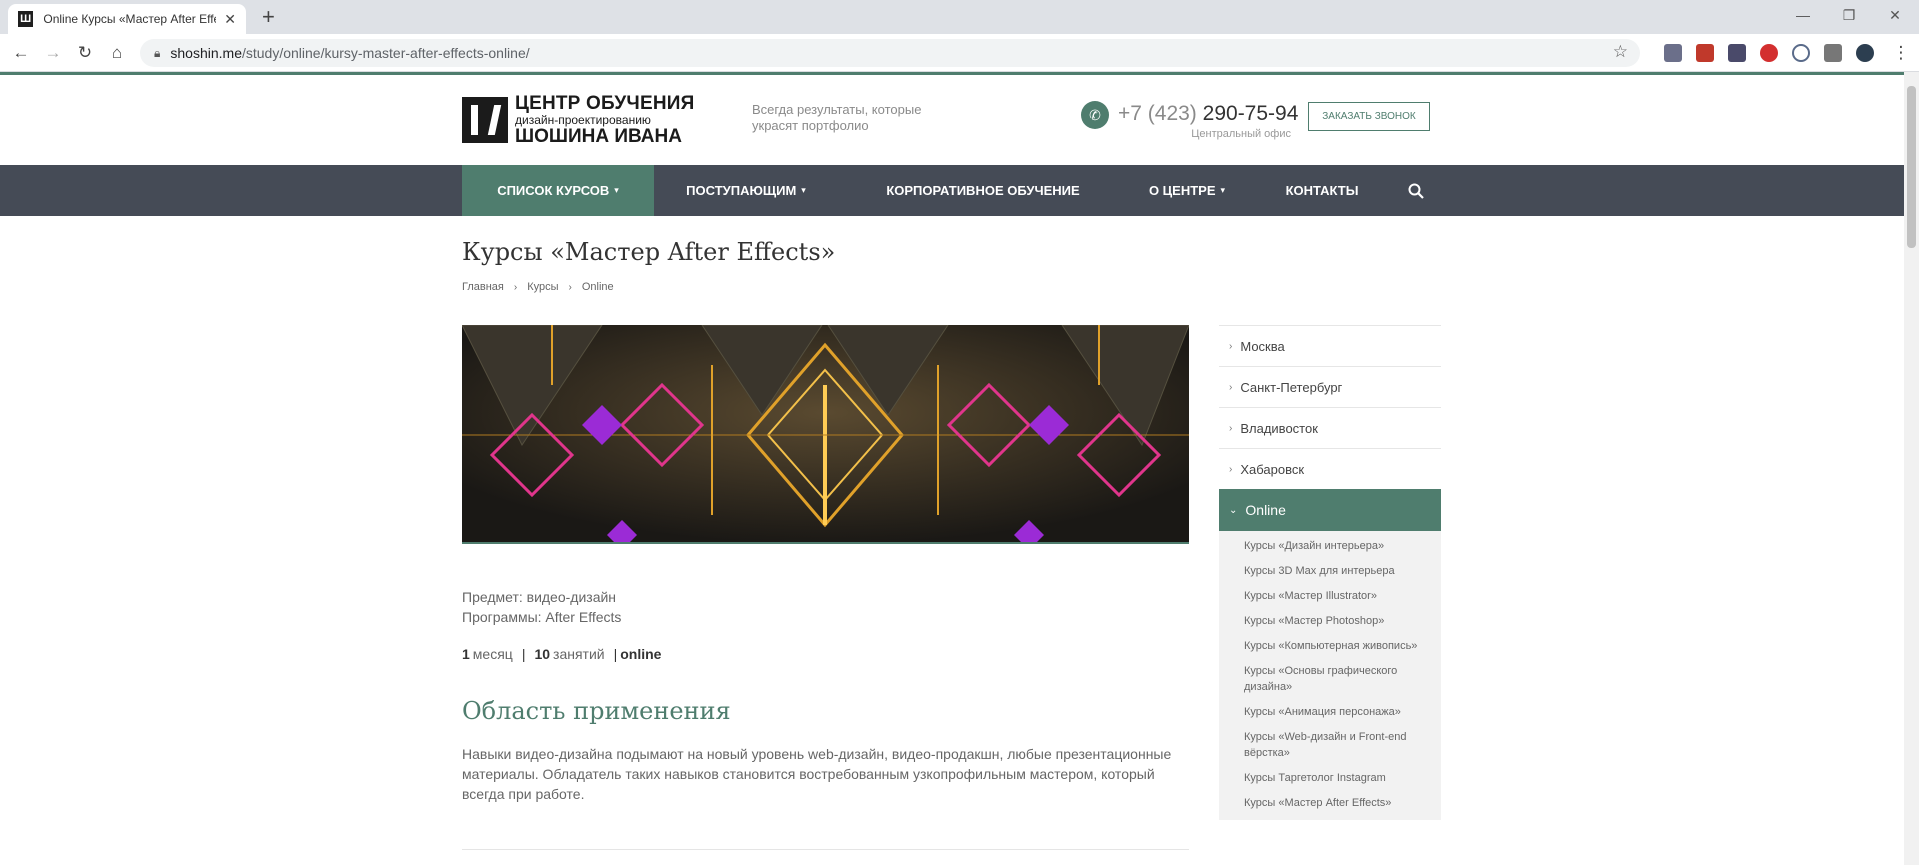 The height and width of the screenshot is (865, 1919). What do you see at coordinates (983, 190) in the screenshot?
I see `nav-item-corporate: КОРПОРАТИВНОЕ ОБУЧЕНИЕ` at bounding box center [983, 190].